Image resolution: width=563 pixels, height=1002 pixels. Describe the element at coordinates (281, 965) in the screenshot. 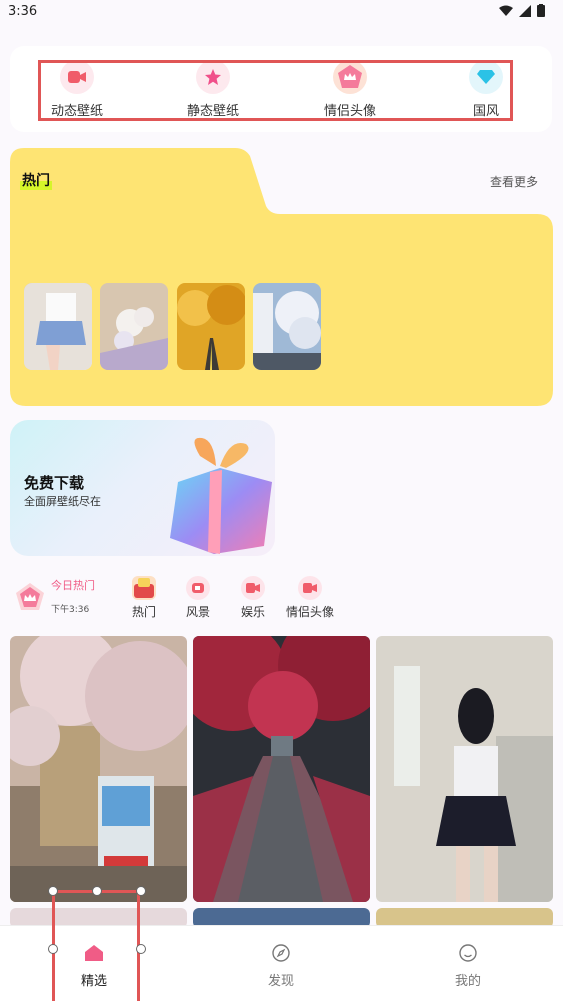

I see `nav-discover: 发现` at that location.